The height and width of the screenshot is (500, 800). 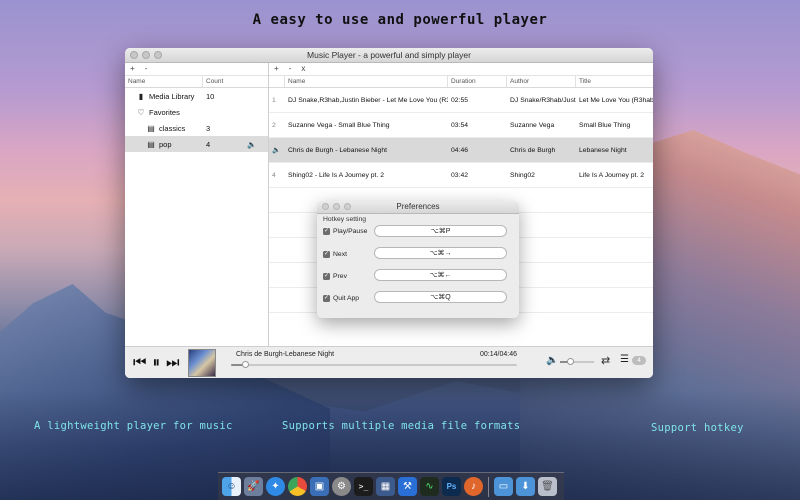 What do you see at coordinates (552, 360) in the screenshot?
I see `volume-icon: 🔈` at bounding box center [552, 360].